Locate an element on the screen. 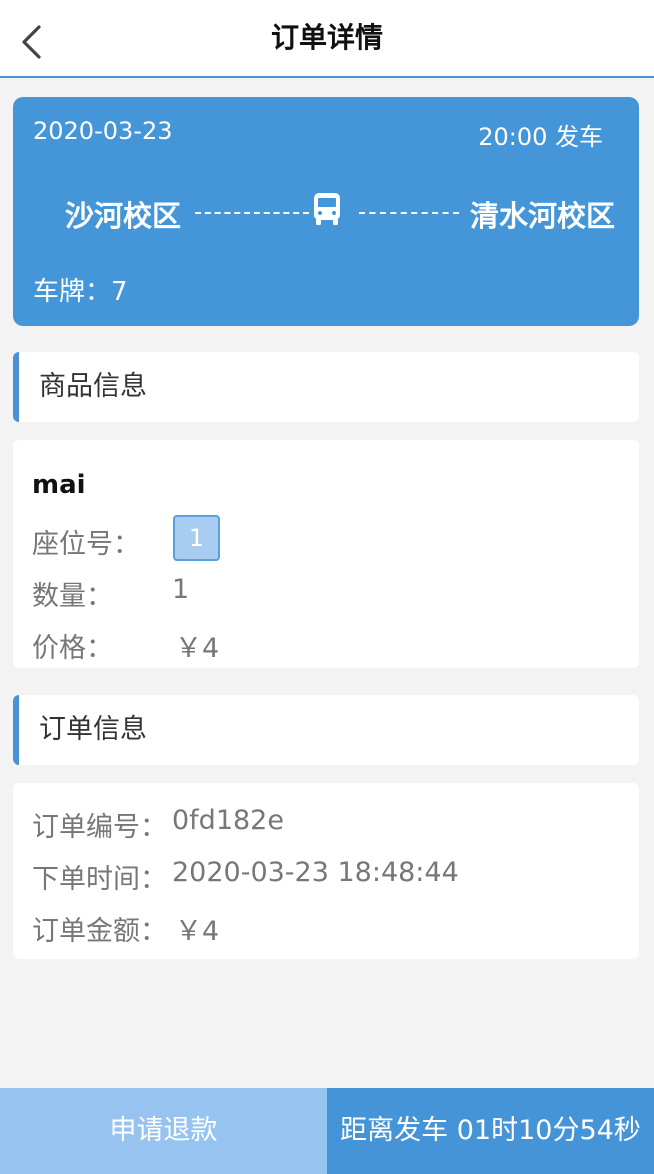 The width and height of the screenshot is (654, 1174). order-time-label: 下单时间： is located at coordinates (99, 879).